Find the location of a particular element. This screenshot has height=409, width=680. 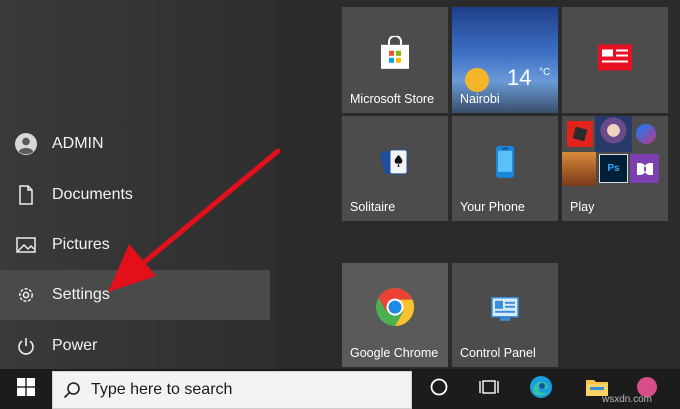

watermark: wsxdn.com is located at coordinates (627, 399).